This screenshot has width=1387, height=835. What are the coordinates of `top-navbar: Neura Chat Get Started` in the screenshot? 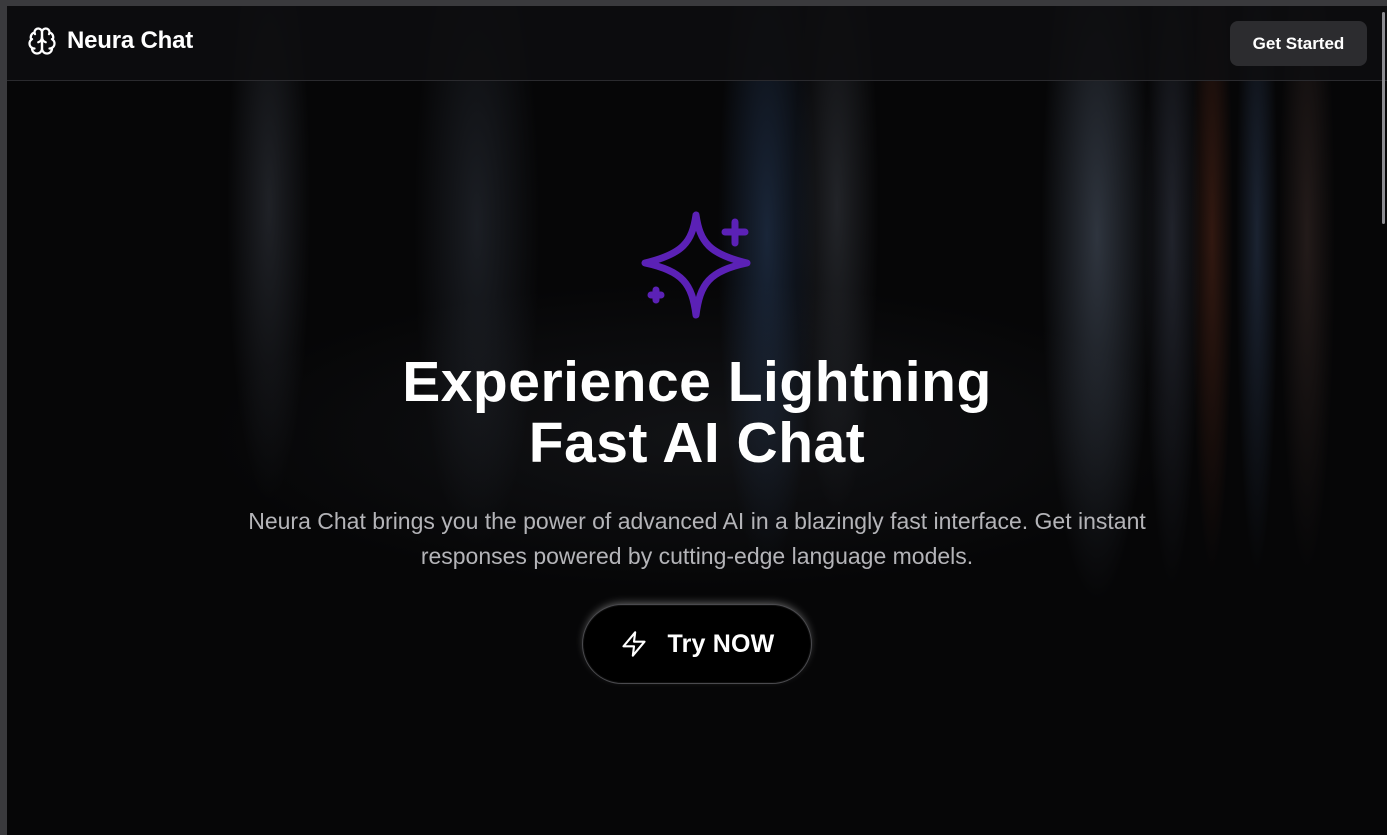 It's located at (697, 43).